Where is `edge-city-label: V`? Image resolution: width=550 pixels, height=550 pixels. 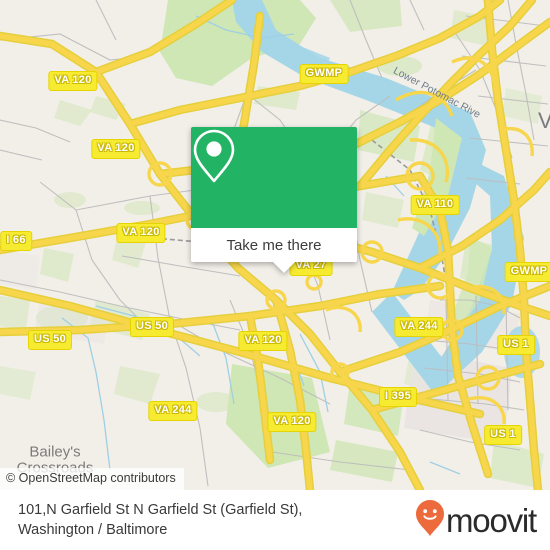
edge-city-label: V is located at coordinates (544, 120).